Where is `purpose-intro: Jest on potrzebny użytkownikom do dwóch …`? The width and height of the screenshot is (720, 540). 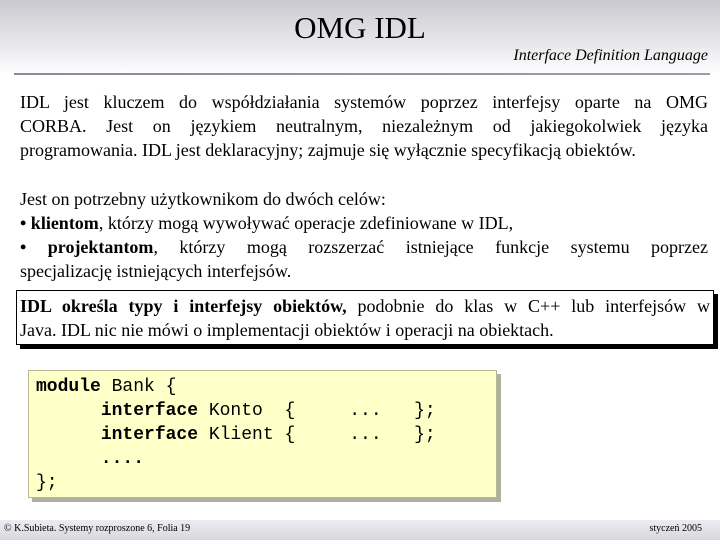 purpose-intro: Jest on potrzebny użytkownikom do dwóch … is located at coordinates (203, 199).